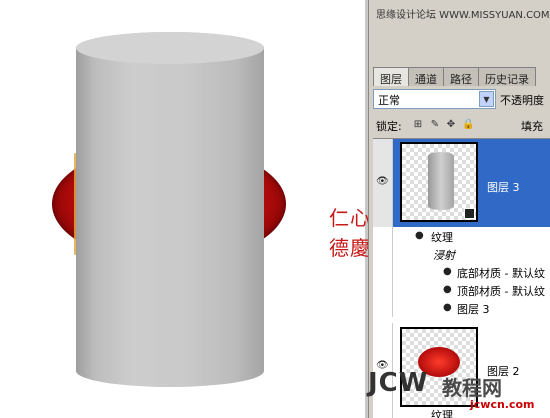  What do you see at coordinates (389, 100) in the screenshot?
I see `blend-mode-value: 正常` at bounding box center [389, 100].